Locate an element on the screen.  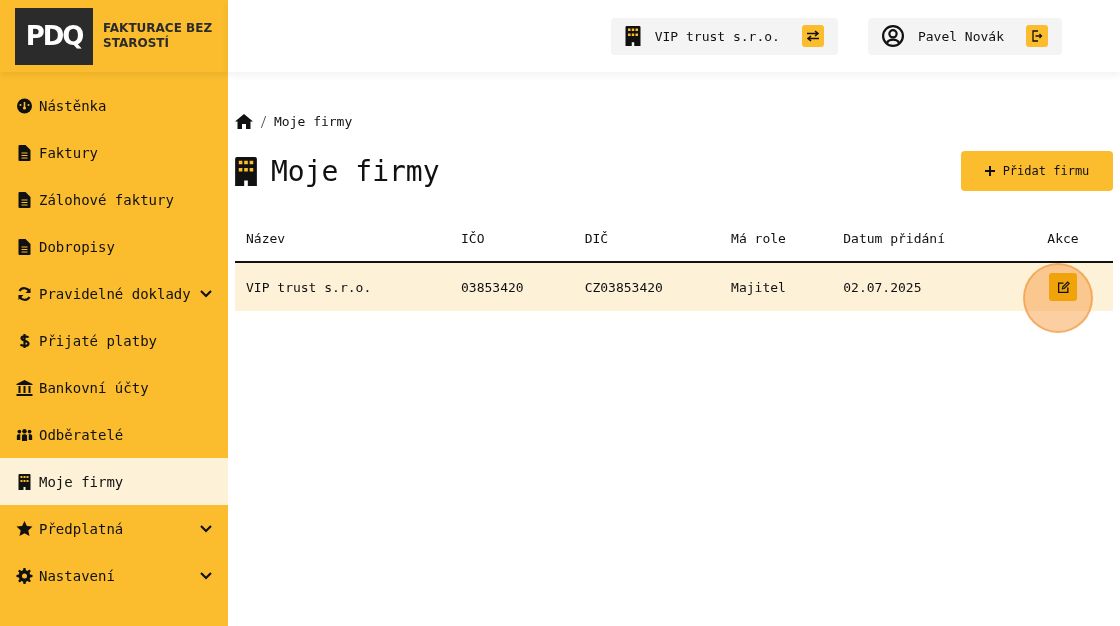
logout-icon is located at coordinates (1037, 36).